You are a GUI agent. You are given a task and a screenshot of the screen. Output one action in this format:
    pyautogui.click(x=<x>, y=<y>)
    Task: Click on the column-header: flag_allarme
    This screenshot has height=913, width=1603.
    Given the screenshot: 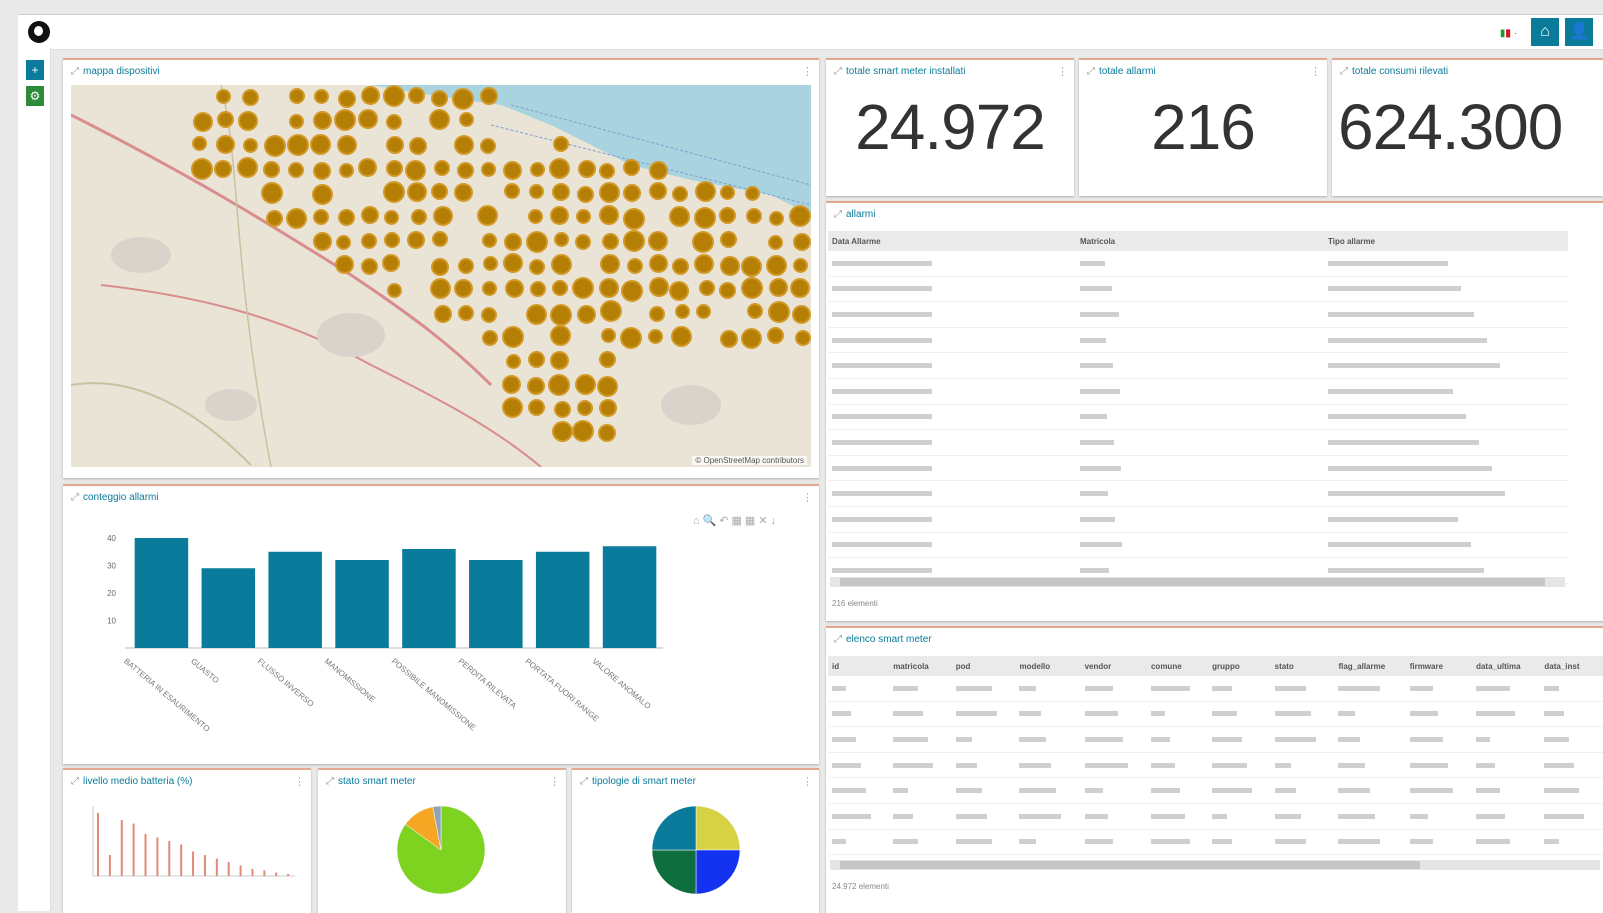 What is the action you would take?
    pyautogui.click(x=1370, y=666)
    